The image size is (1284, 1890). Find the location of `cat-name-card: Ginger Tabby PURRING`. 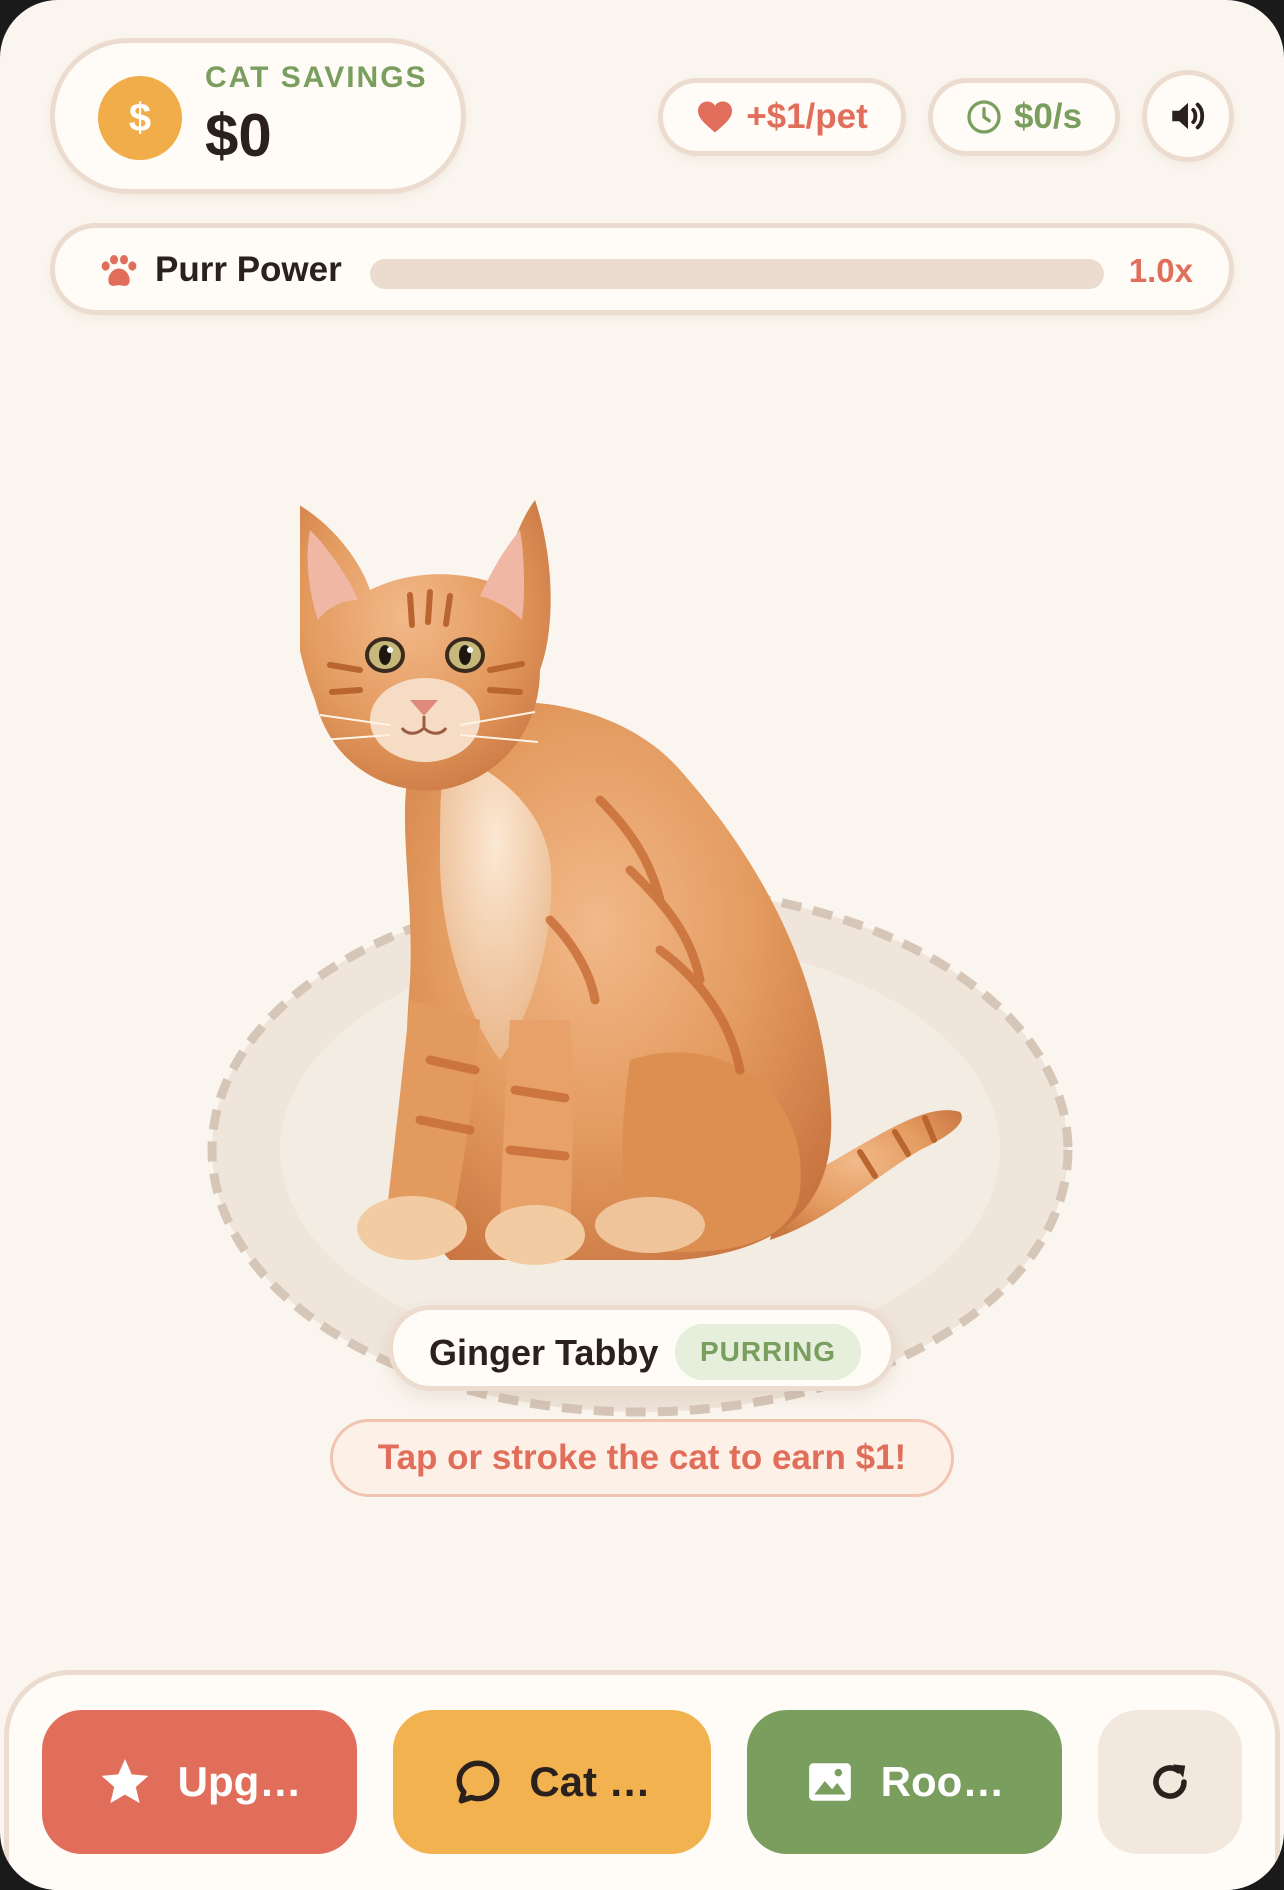

cat-name-card: Ginger Tabby PURRING is located at coordinates (642, 1348).